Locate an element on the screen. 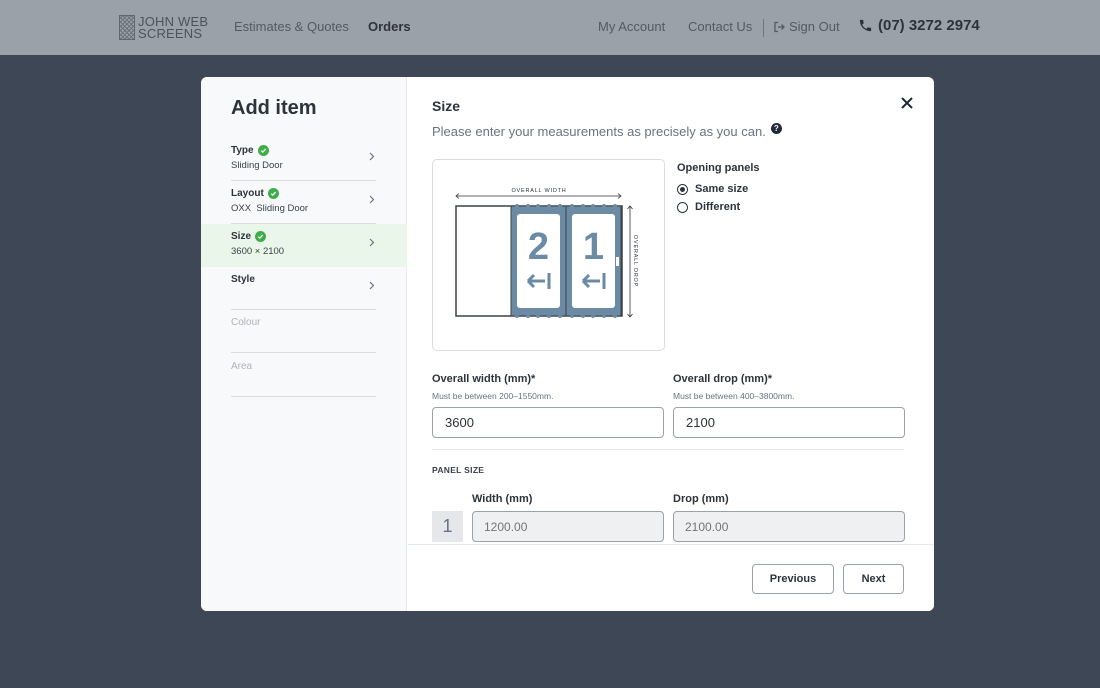 This screenshot has height=688, width=1100. close-button is located at coordinates (907, 103).